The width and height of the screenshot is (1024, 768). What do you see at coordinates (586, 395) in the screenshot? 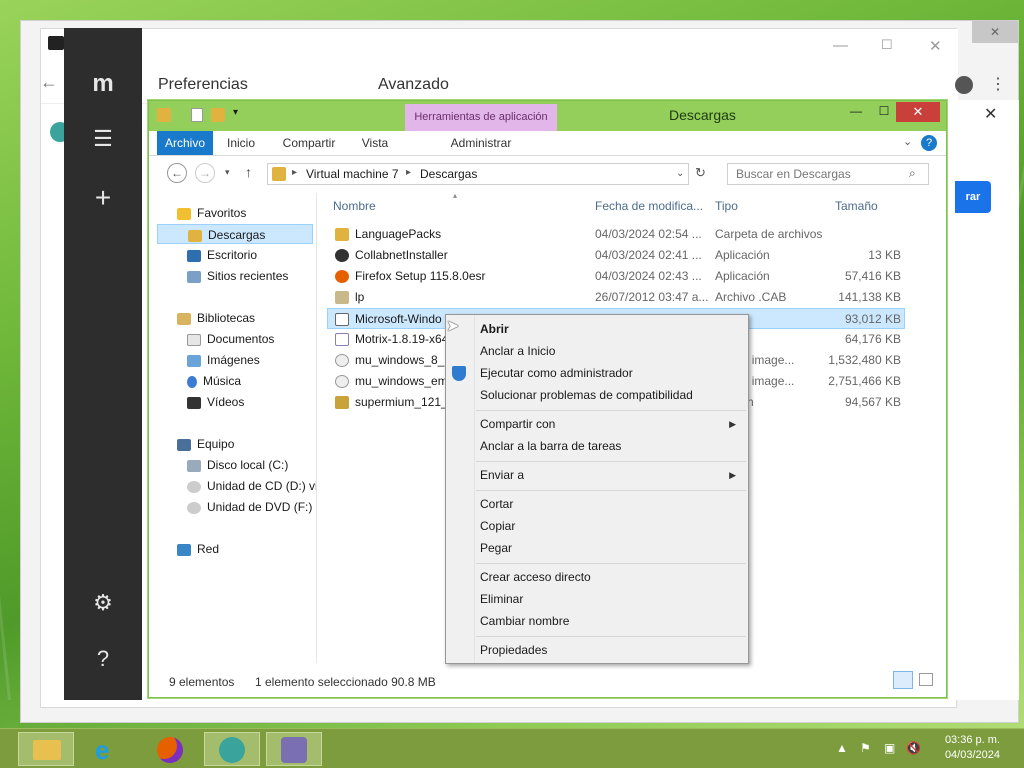
I see `menu-troubleshoot: Solucionar problemas de compatibilidad` at bounding box center [586, 395].